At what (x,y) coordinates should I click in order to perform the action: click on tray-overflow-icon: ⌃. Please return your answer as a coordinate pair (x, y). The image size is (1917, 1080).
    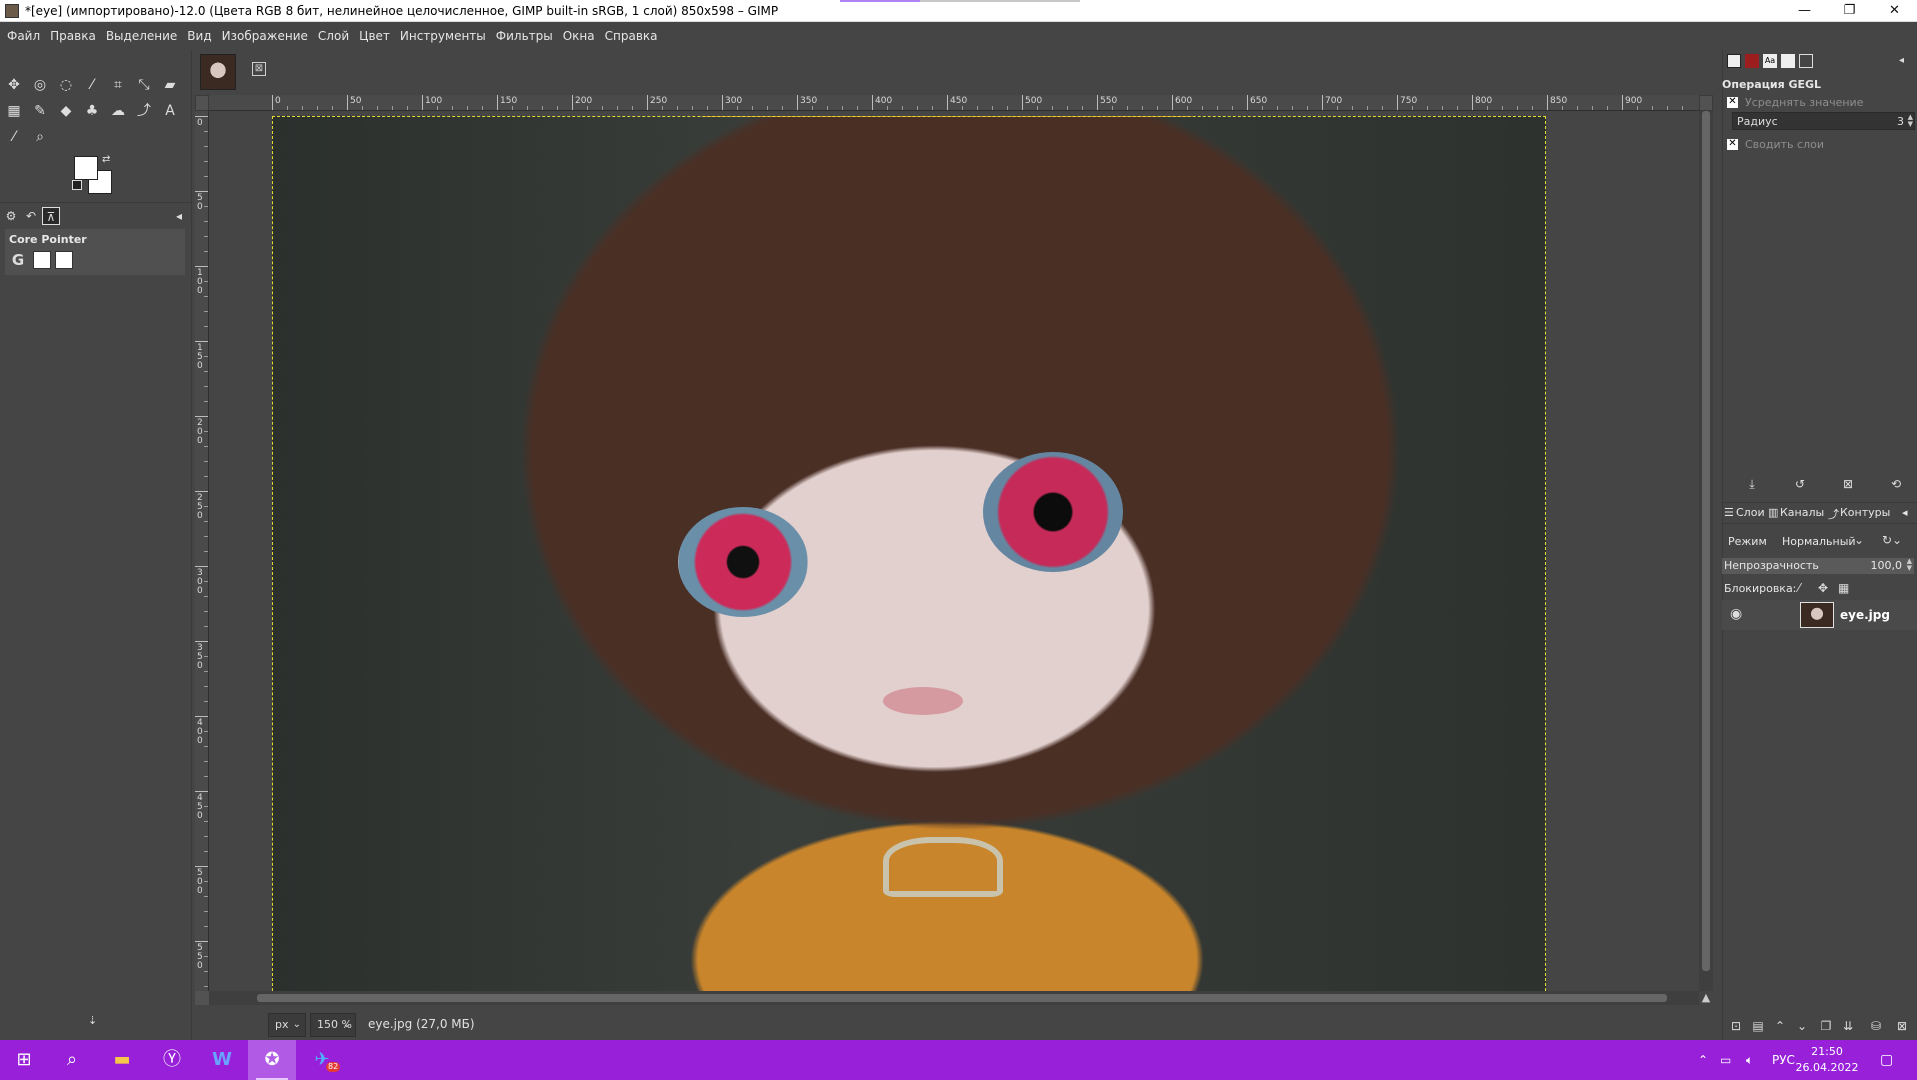
    Looking at the image, I should click on (1703, 1060).